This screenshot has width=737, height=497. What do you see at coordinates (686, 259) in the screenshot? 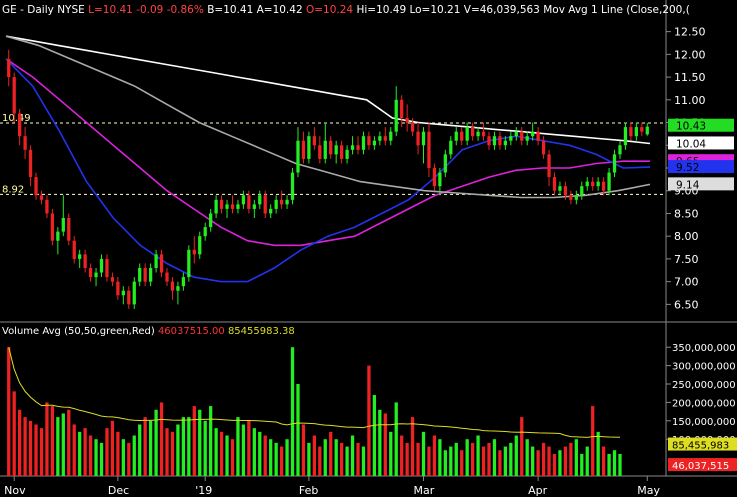
I see `price-tick-label: 7.50` at bounding box center [686, 259].